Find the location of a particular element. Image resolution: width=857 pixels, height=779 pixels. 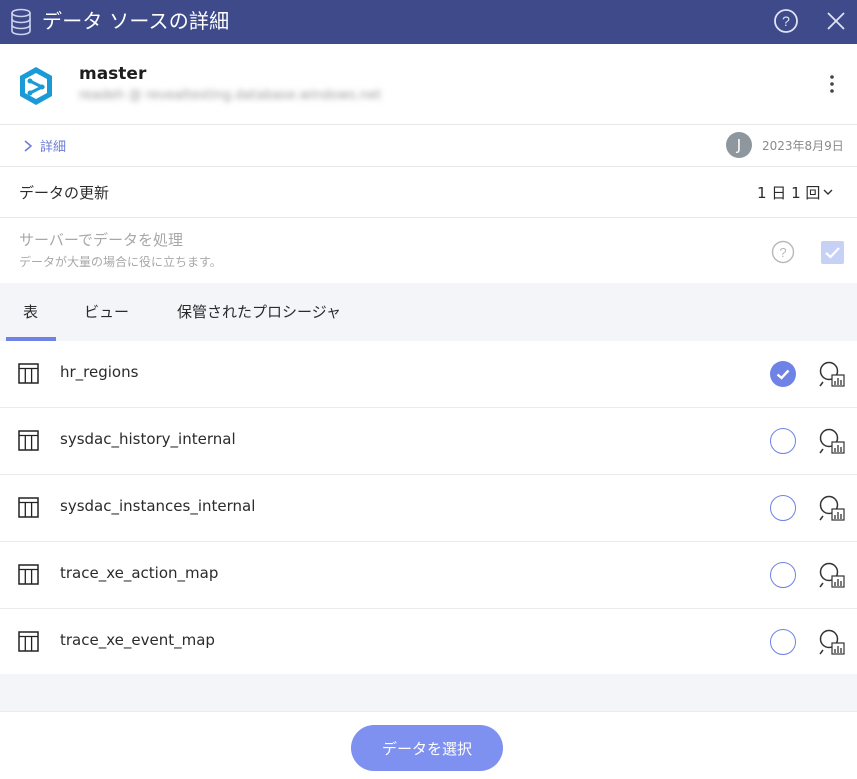

azure-sql-logo is located at coordinates (36, 86).